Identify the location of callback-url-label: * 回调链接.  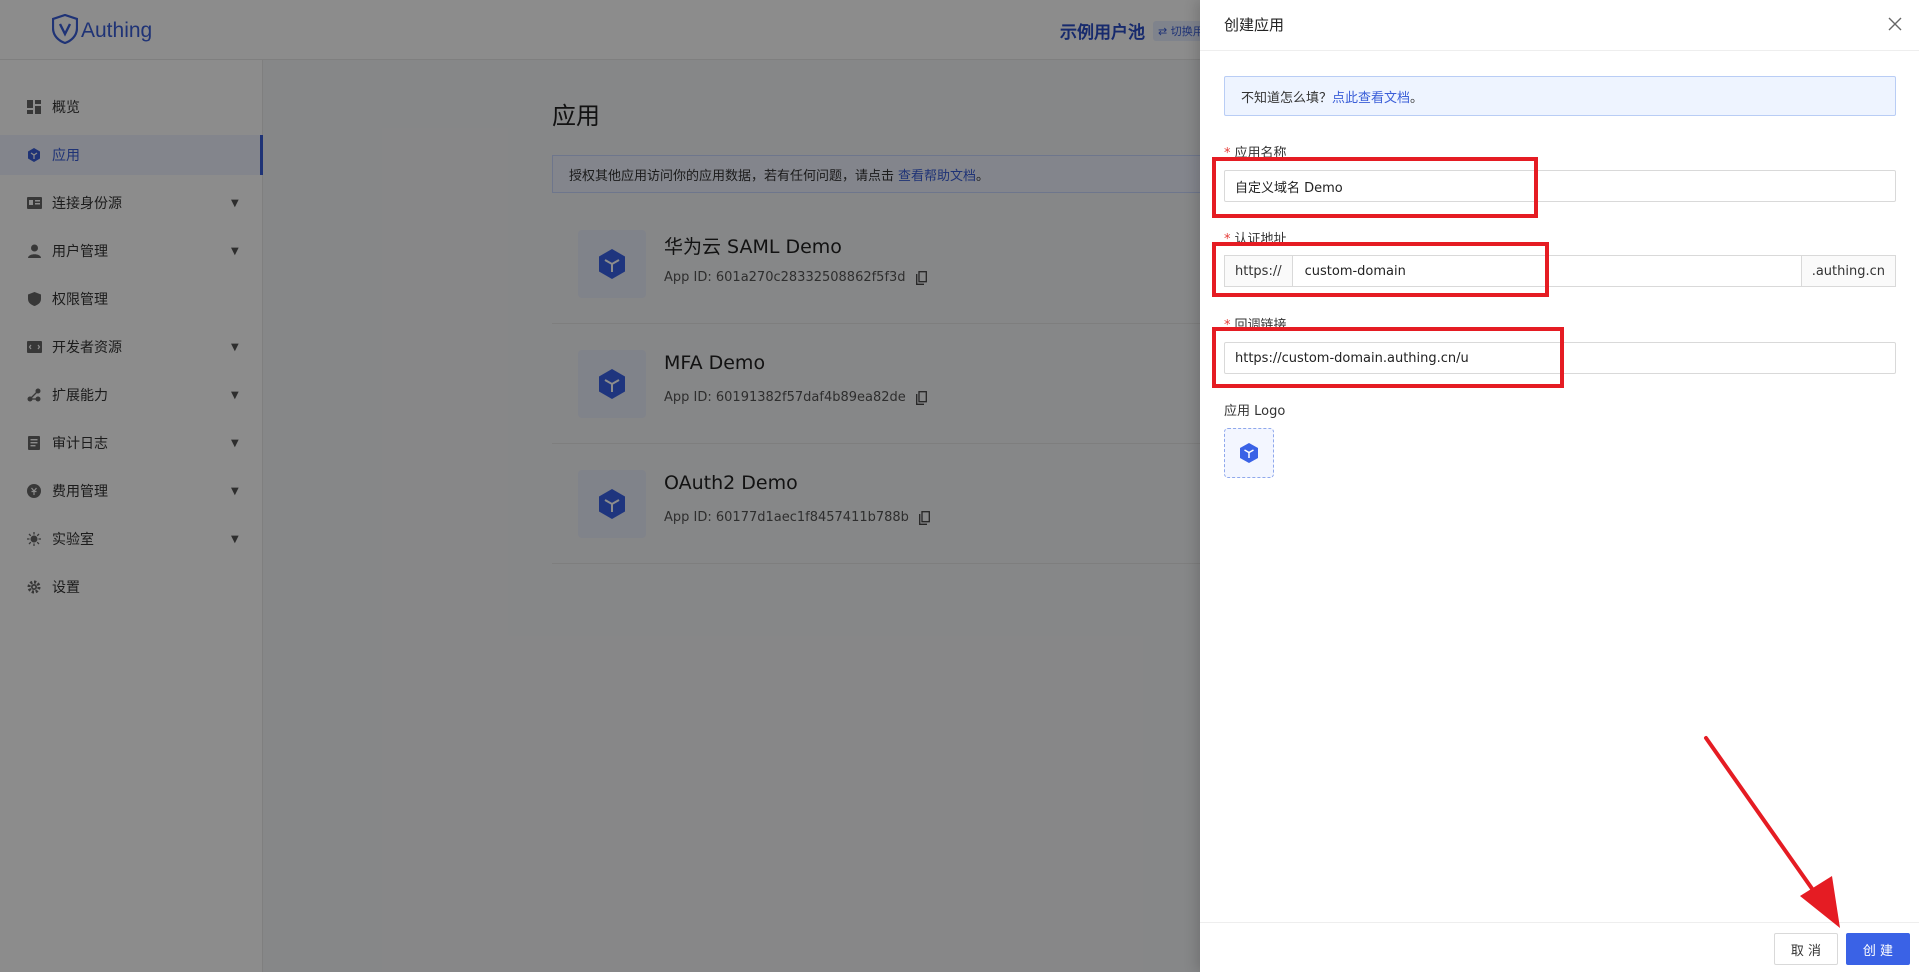
(1255, 323).